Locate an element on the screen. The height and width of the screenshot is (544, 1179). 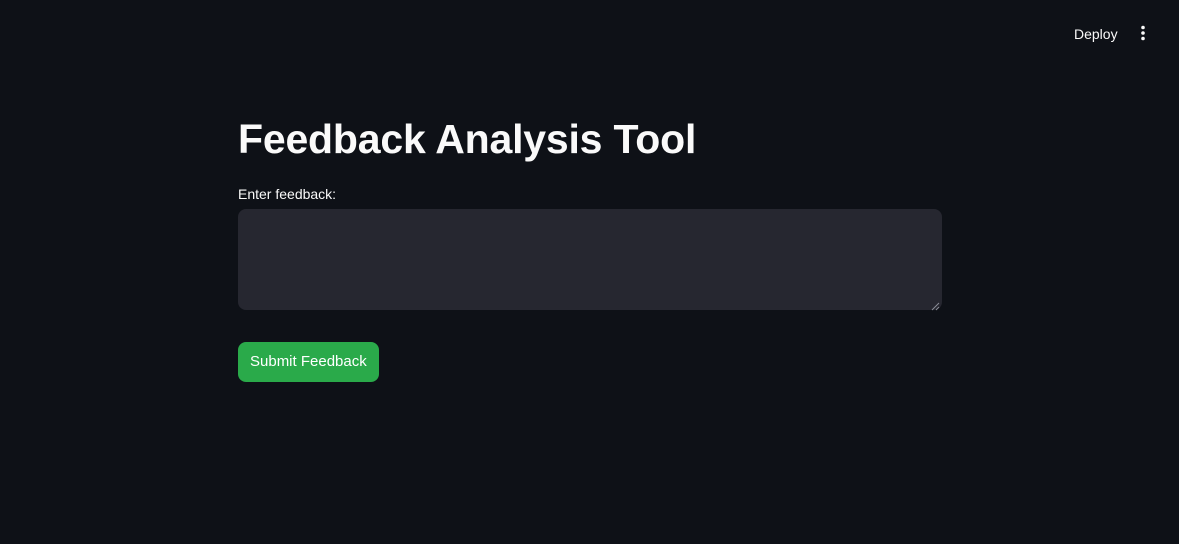
main-menu-button is located at coordinates (1143, 34).